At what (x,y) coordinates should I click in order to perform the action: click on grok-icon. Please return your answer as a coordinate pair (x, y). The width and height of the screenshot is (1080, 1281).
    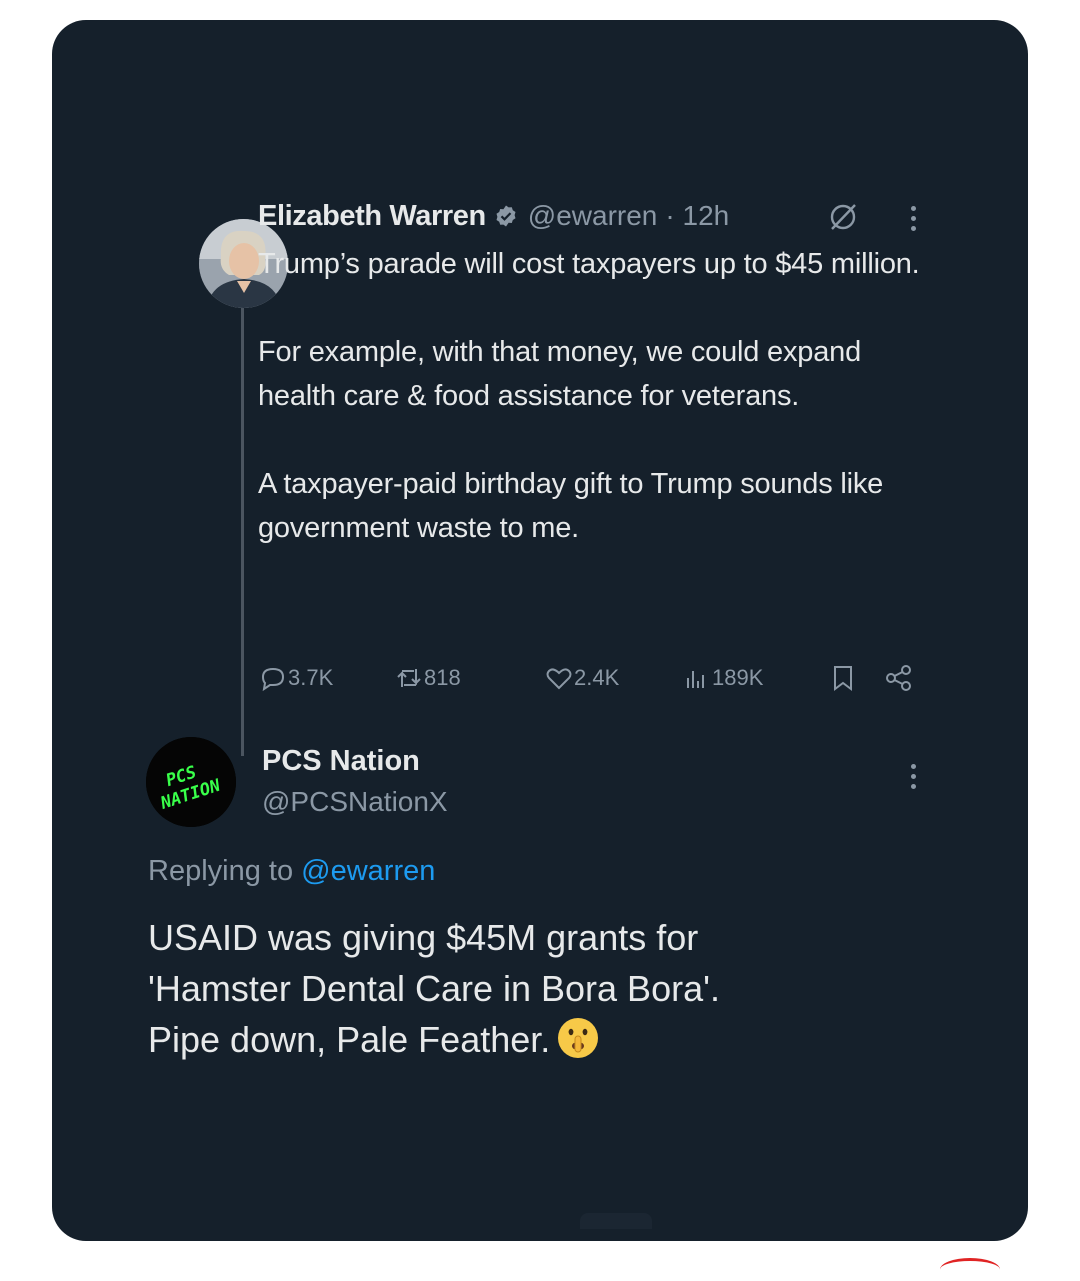
    Looking at the image, I should click on (843, 217).